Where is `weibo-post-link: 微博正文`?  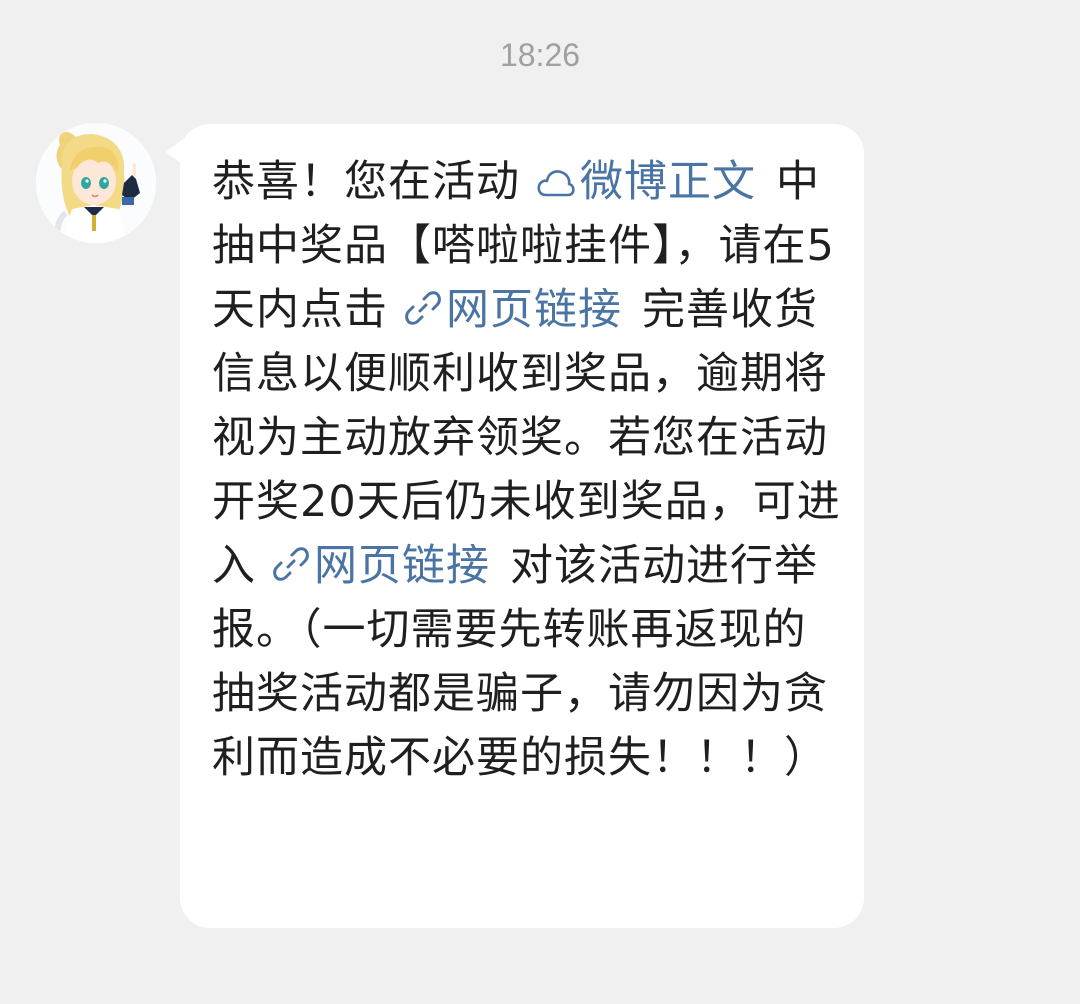 weibo-post-link: 微博正文 is located at coordinates (638, 182).